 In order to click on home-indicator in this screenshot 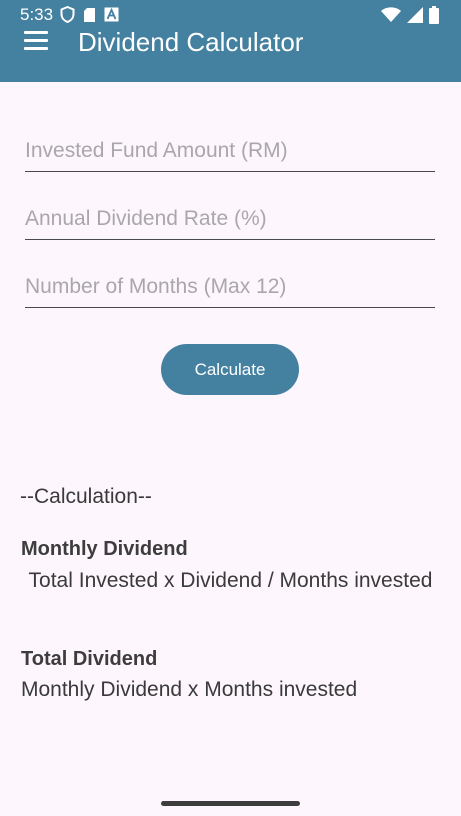, I will do `click(230, 803)`.